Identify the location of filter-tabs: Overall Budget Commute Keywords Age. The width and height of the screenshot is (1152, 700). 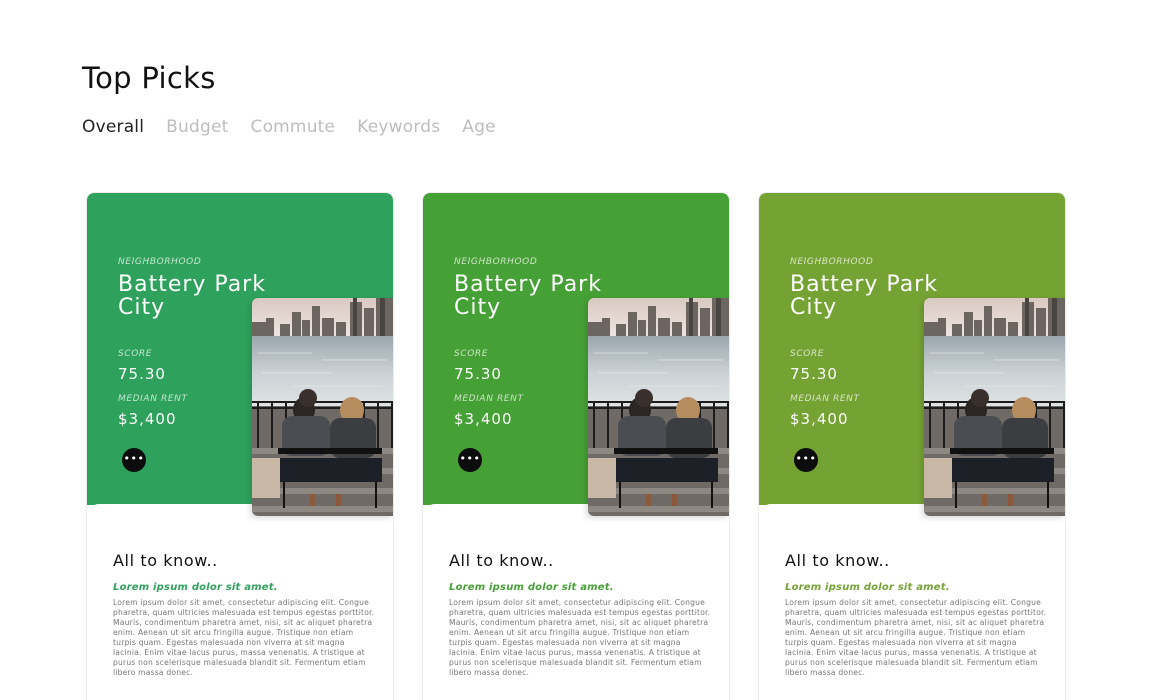
(300, 127).